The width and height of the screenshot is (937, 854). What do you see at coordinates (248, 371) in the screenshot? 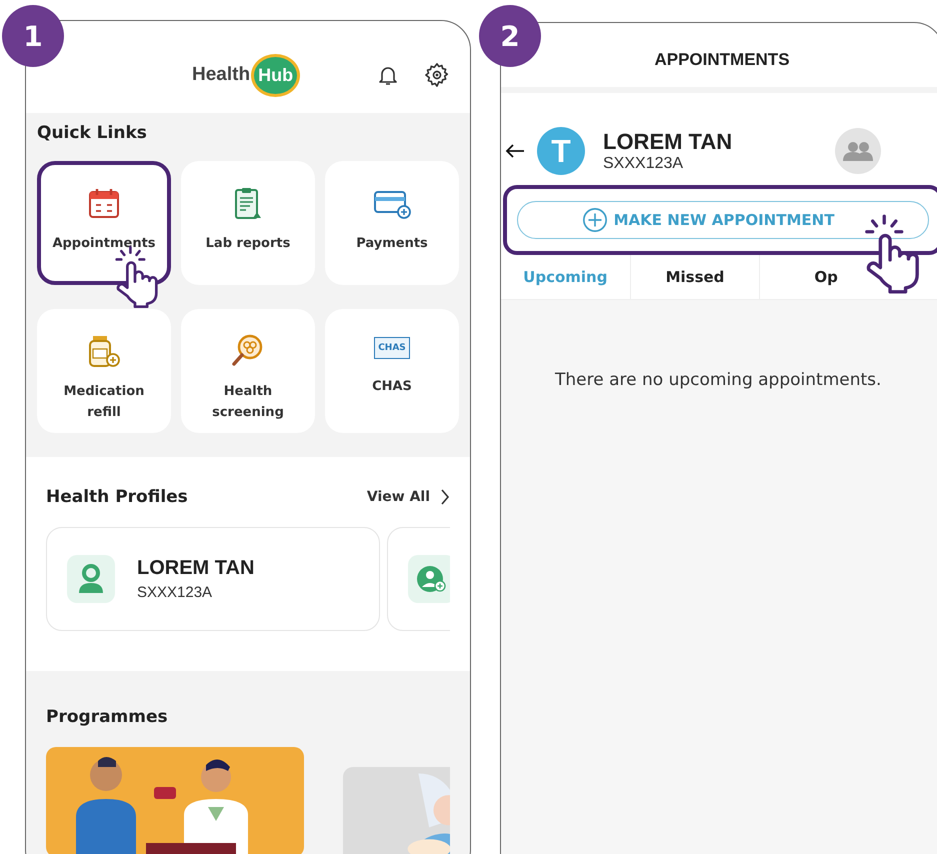
I see `quick-link-tile: Health screening` at bounding box center [248, 371].